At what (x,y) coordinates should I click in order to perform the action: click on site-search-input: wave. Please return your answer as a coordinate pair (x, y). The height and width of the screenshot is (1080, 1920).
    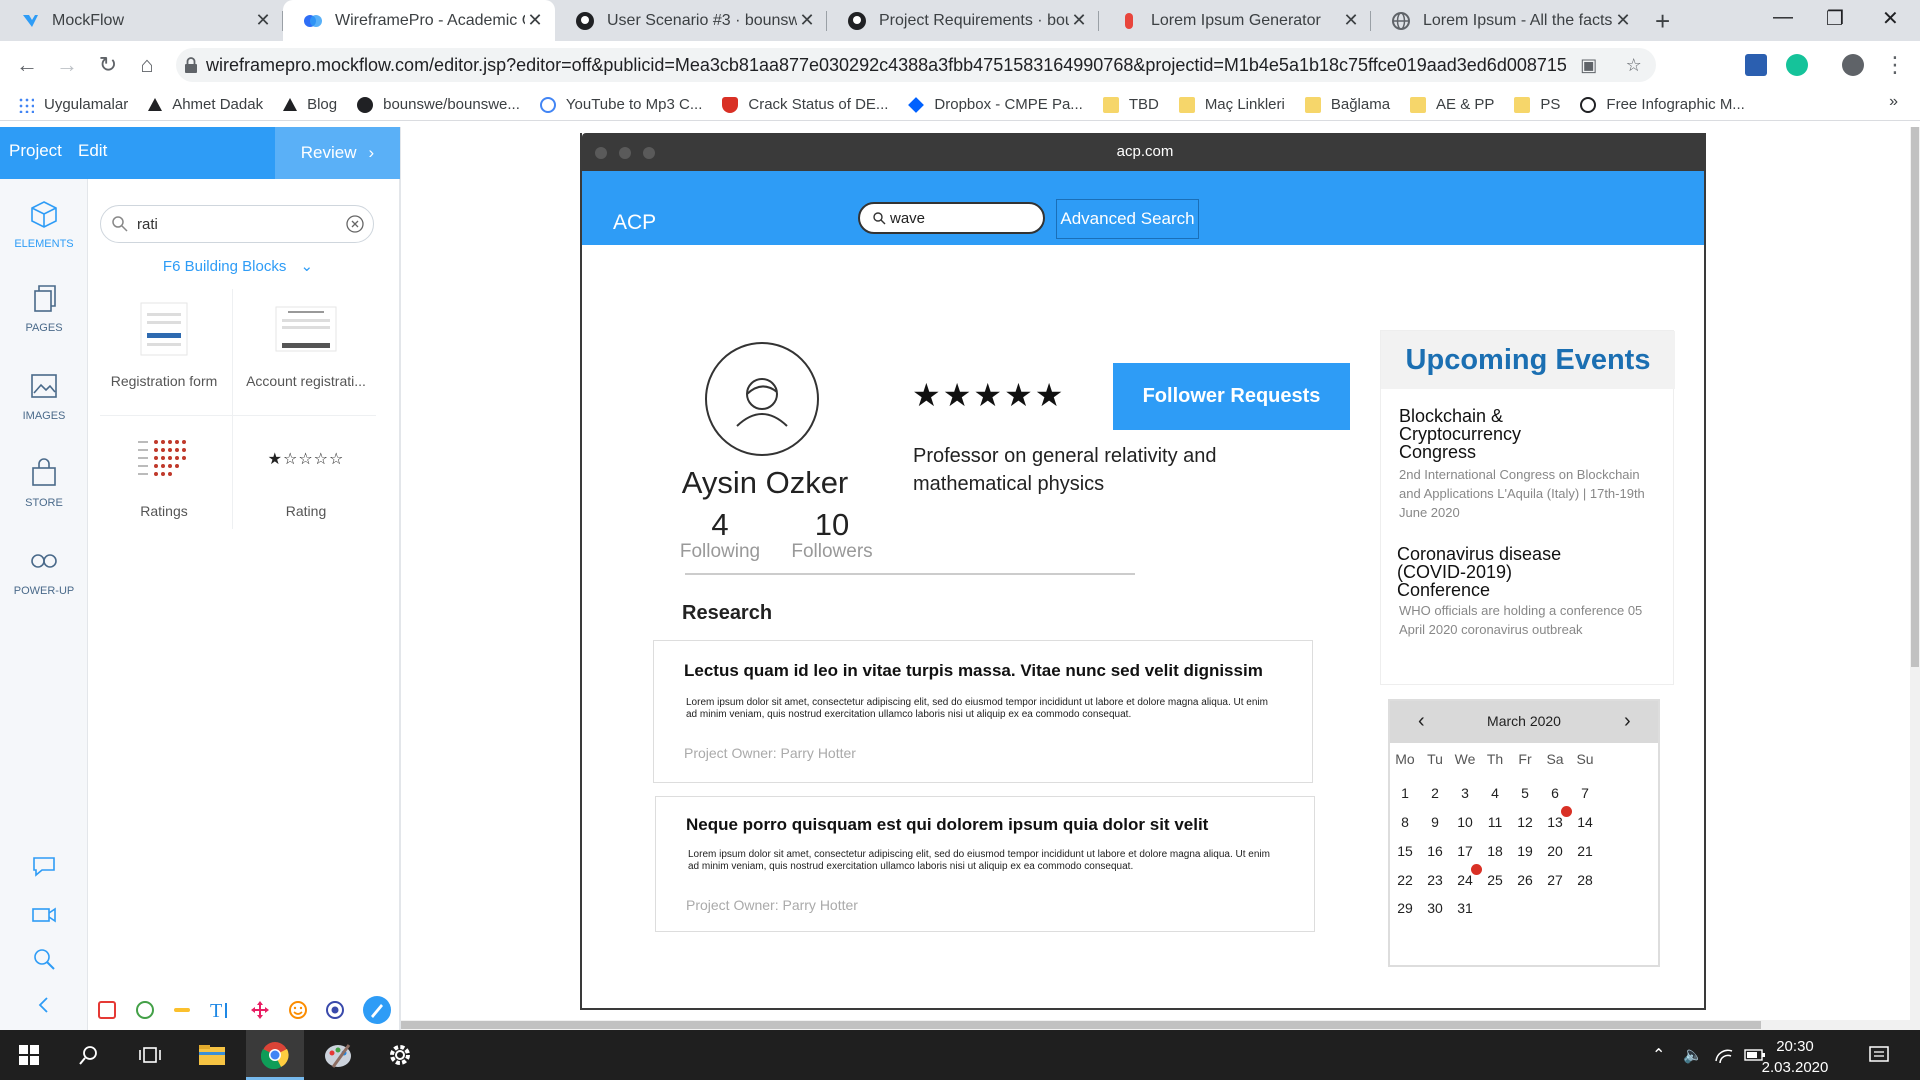
    Looking at the image, I should click on (951, 218).